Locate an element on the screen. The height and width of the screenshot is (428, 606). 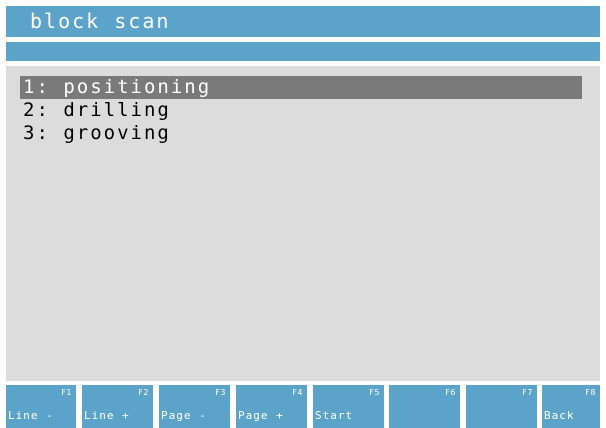
softkey-f3-page-minus: F3 Page - is located at coordinates (194, 406).